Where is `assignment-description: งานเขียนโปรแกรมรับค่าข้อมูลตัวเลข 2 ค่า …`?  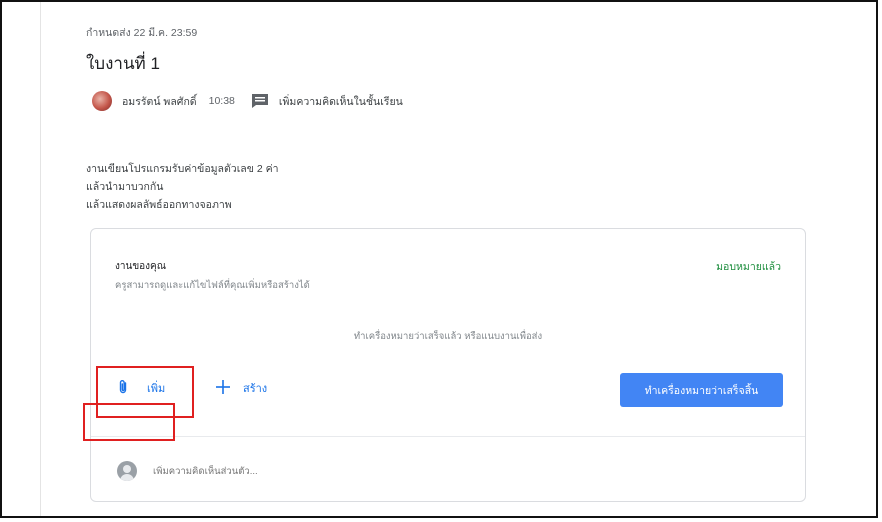
assignment-description: งานเขียนโปรแกรมรับค่าข้อมูลตัวเลข 2 ค่า … is located at coordinates (182, 187).